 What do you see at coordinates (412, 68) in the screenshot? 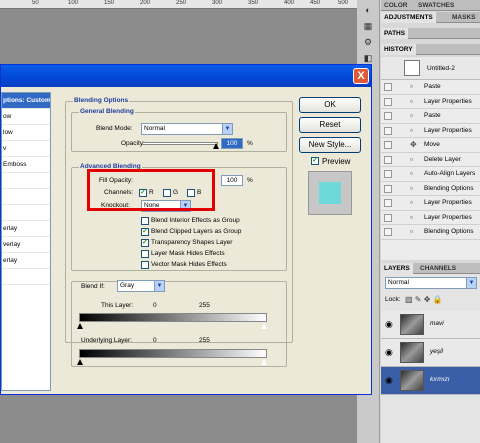
I see `snapshot-thumbnail` at bounding box center [412, 68].